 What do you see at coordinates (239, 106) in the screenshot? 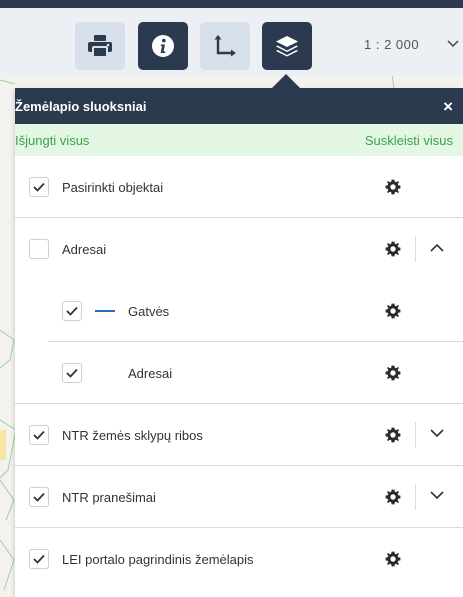
I see `panel-header: Žemėlapio sluoksniai ×` at bounding box center [239, 106].